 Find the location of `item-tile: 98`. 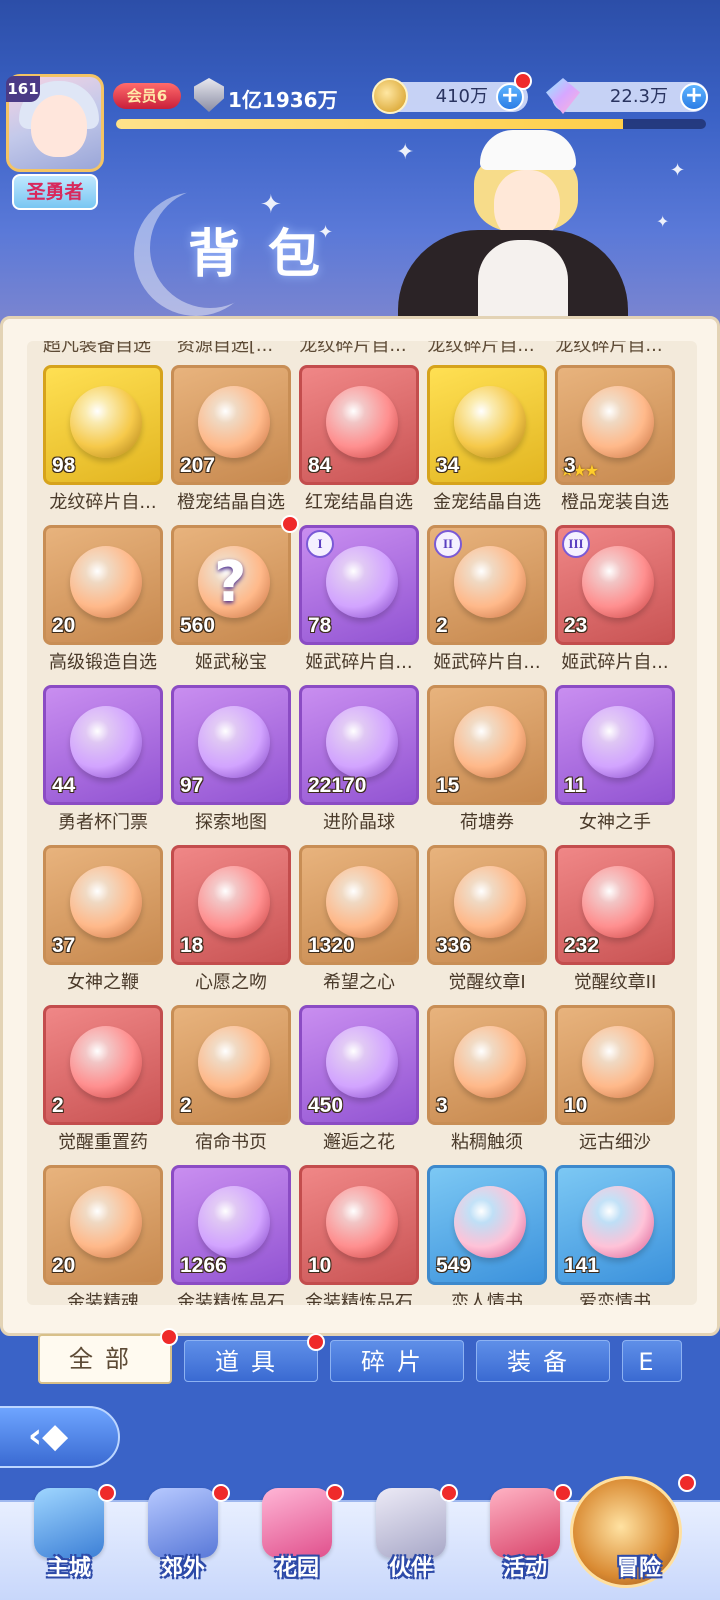

item-tile: 98 is located at coordinates (103, 425).